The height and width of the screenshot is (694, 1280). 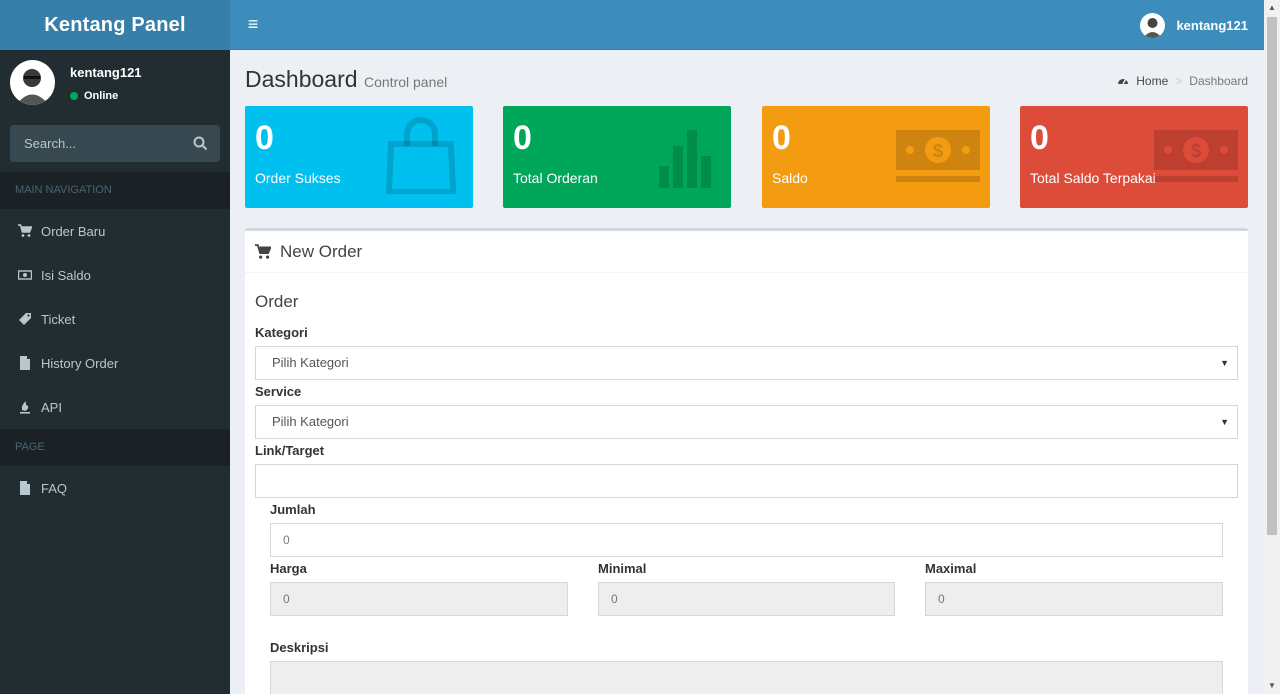 What do you see at coordinates (321, 251) in the screenshot?
I see `panel-title: New Order` at bounding box center [321, 251].